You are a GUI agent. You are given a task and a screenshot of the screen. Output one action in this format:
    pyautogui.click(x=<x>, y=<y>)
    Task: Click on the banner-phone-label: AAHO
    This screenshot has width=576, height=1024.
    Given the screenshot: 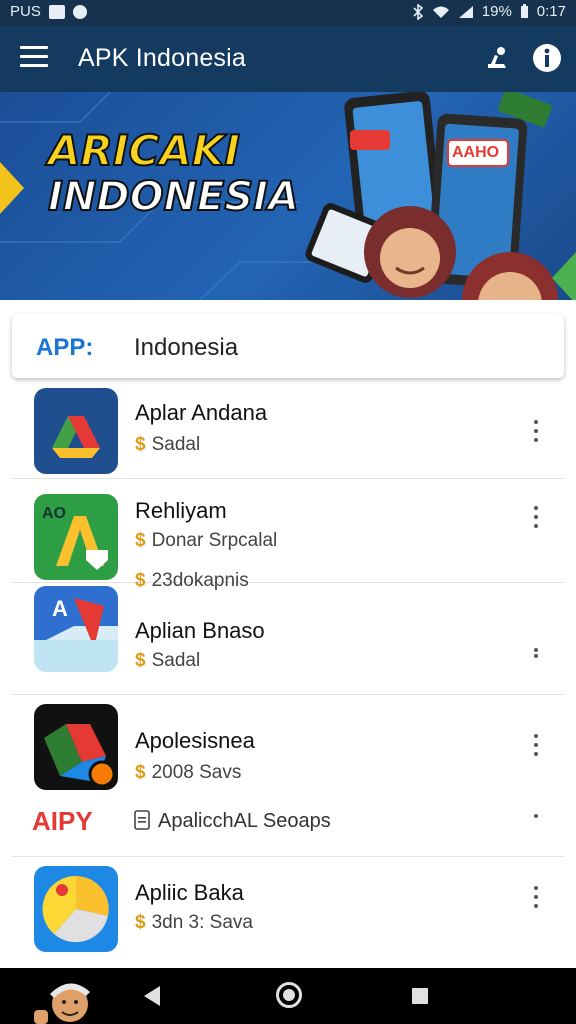 What is the action you would take?
    pyautogui.click(x=476, y=152)
    